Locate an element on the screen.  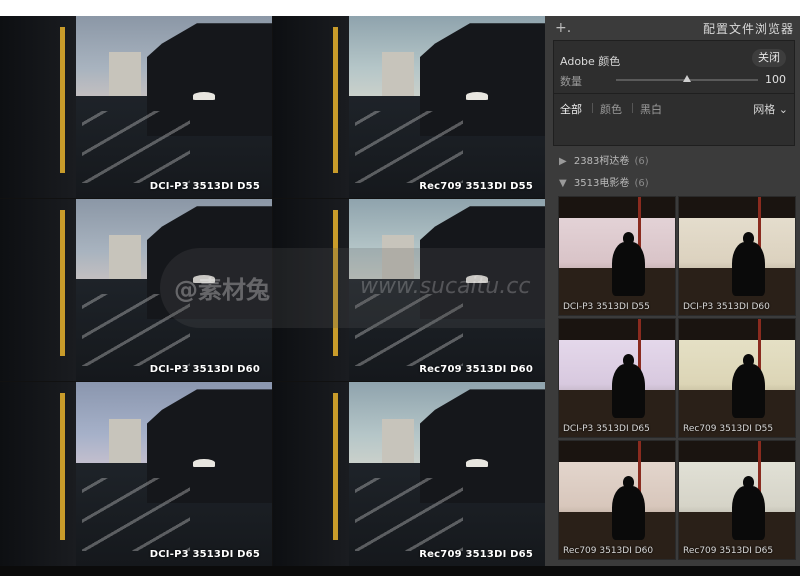
profile-thumbnail: DCI-P3 3513DI D65 is located at coordinates (617, 378).